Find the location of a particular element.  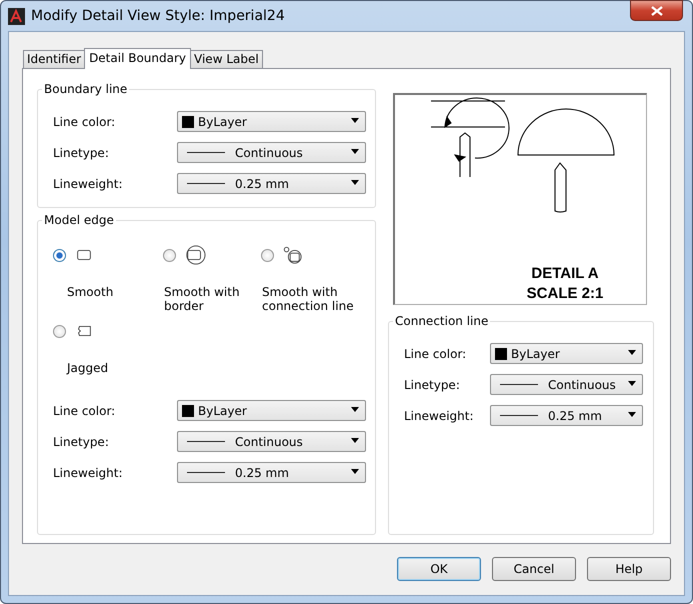

option-label: Smooth with connection line is located at coordinates (308, 299).